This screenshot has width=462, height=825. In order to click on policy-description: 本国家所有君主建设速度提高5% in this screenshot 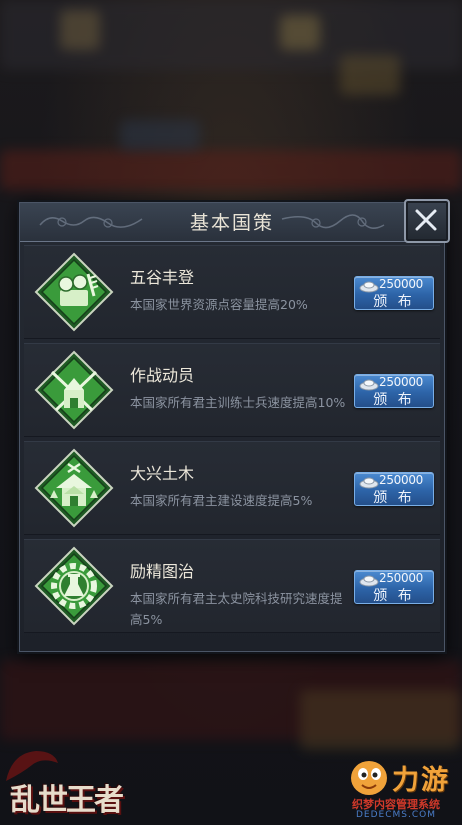, I will do `click(221, 500)`.